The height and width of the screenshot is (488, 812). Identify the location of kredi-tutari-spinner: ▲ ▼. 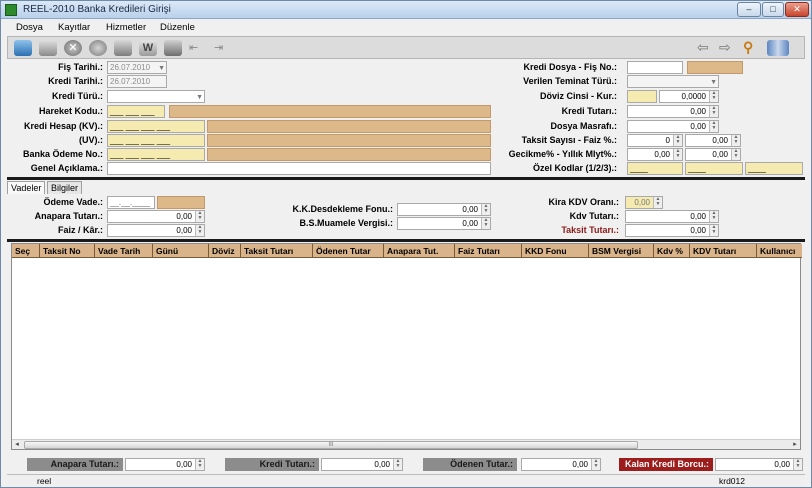
(713, 111).